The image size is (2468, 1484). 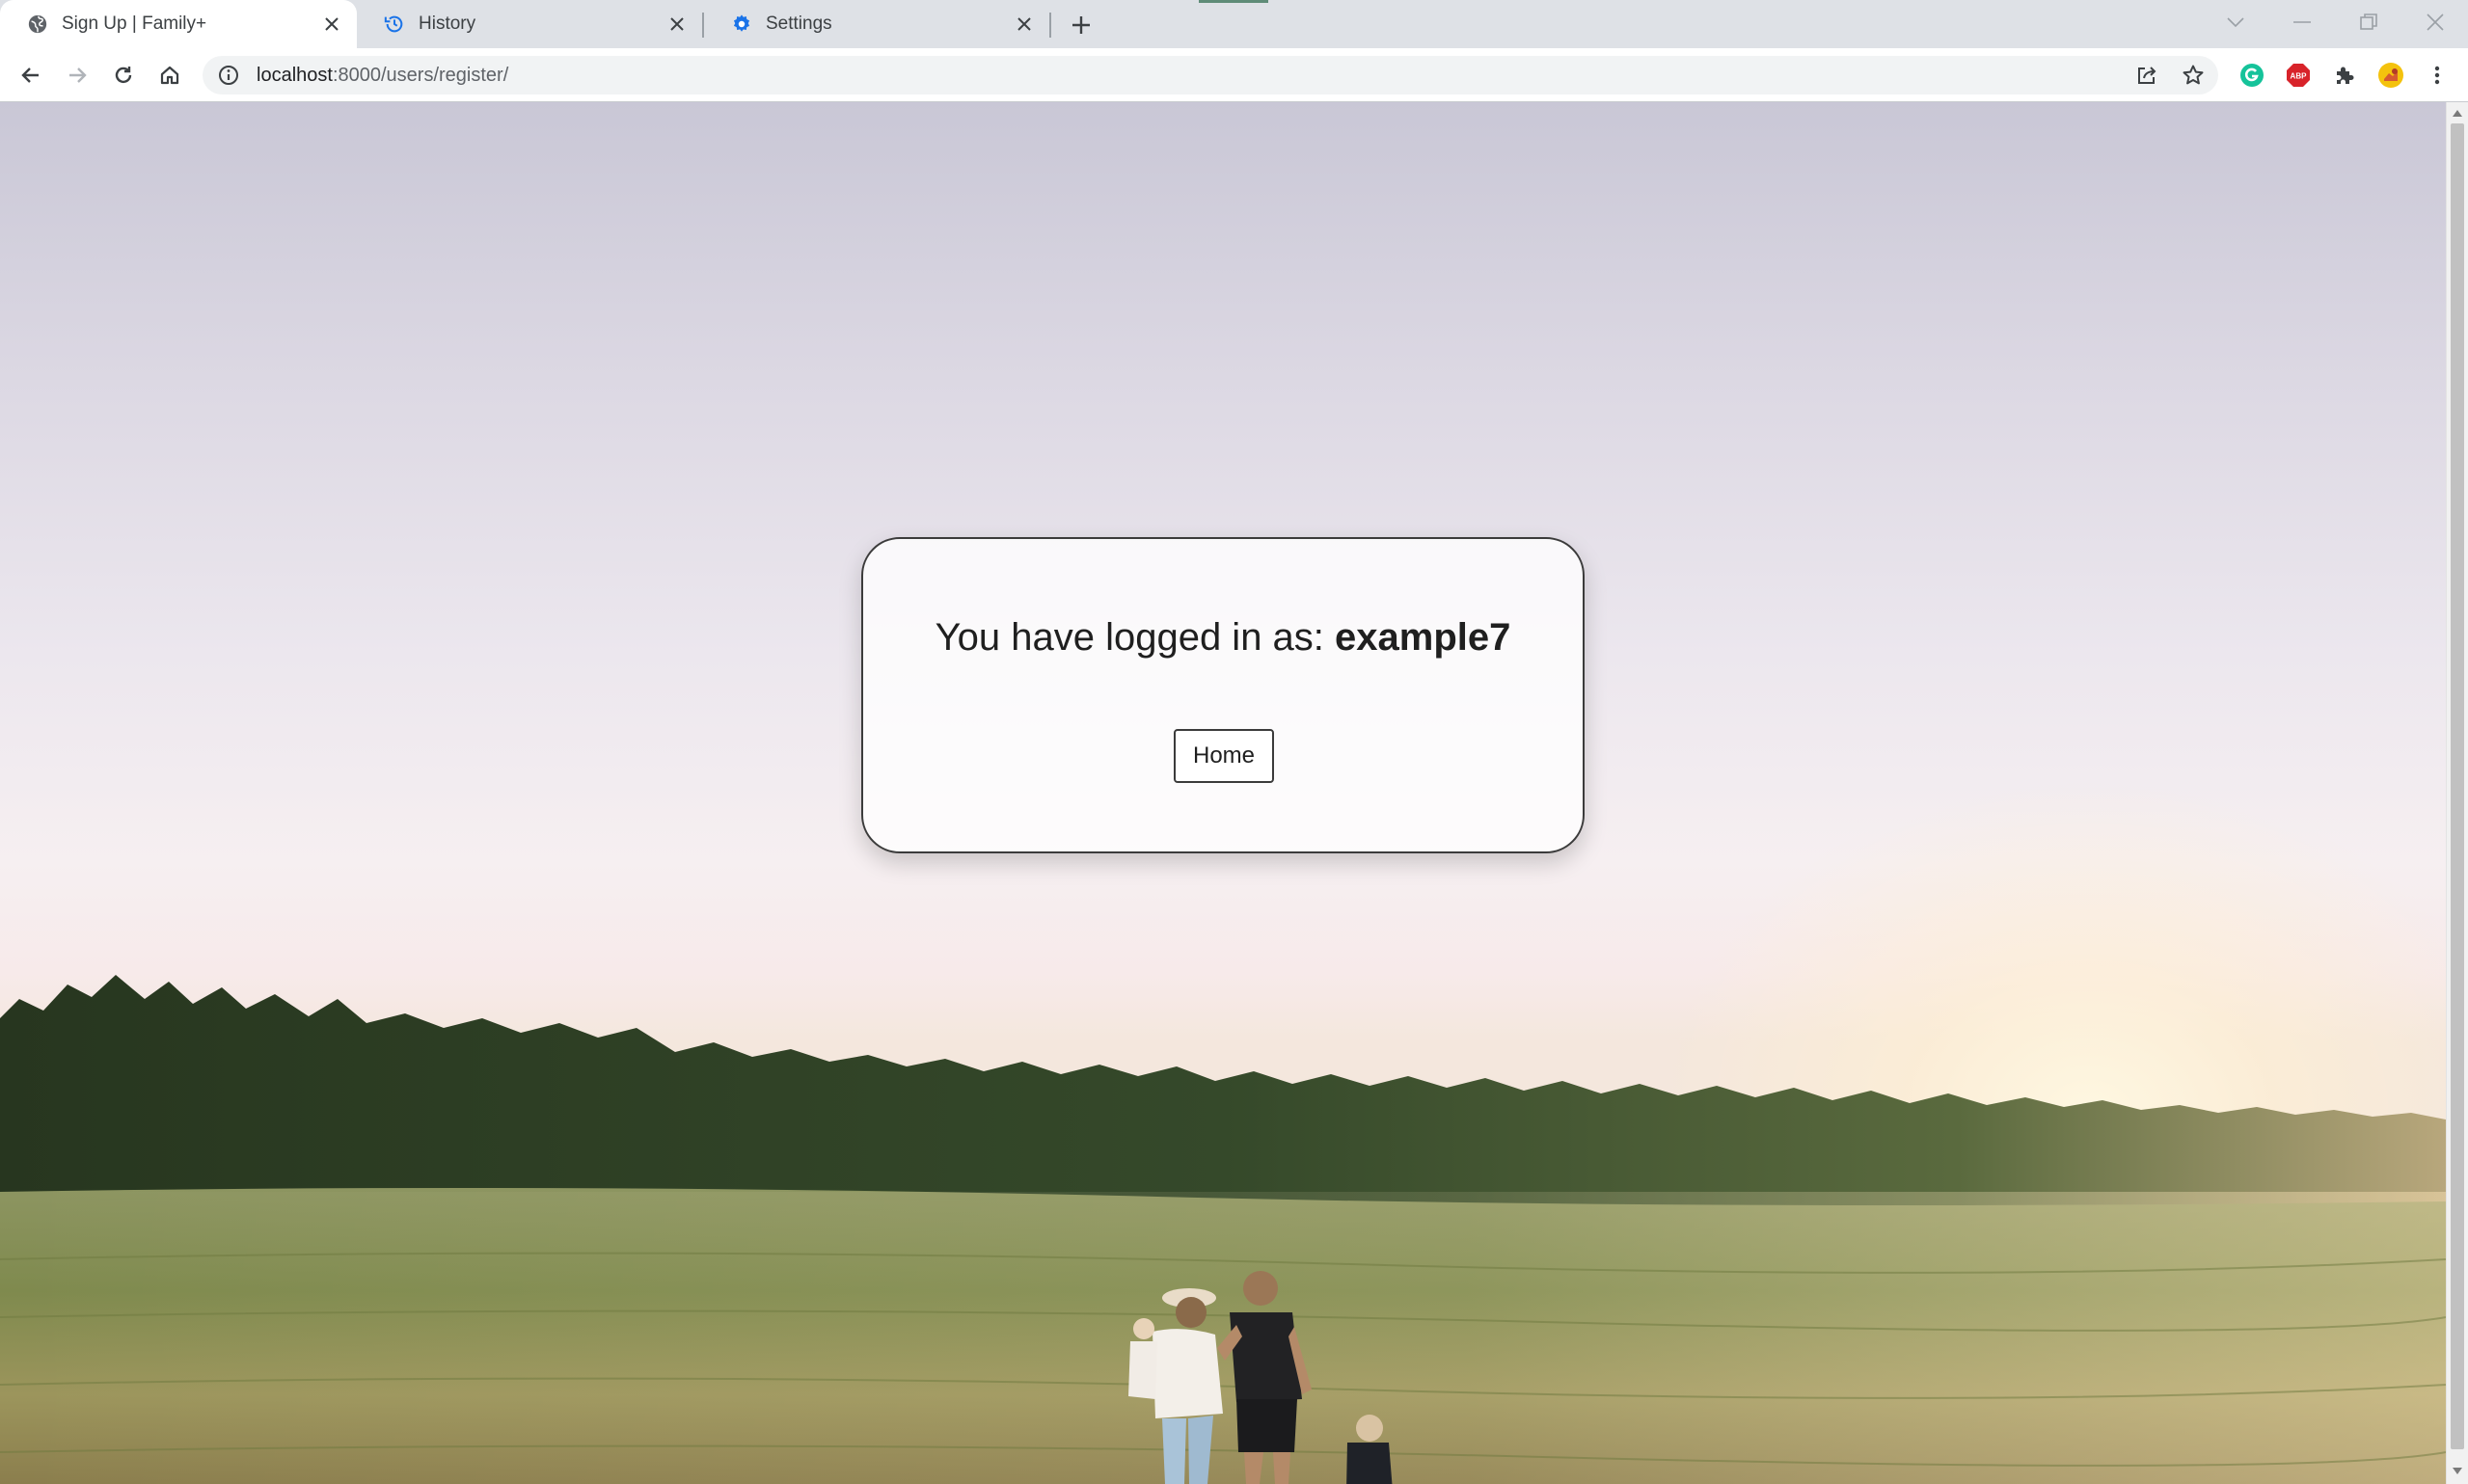 I want to click on avatar-icon, so click(x=2390, y=75).